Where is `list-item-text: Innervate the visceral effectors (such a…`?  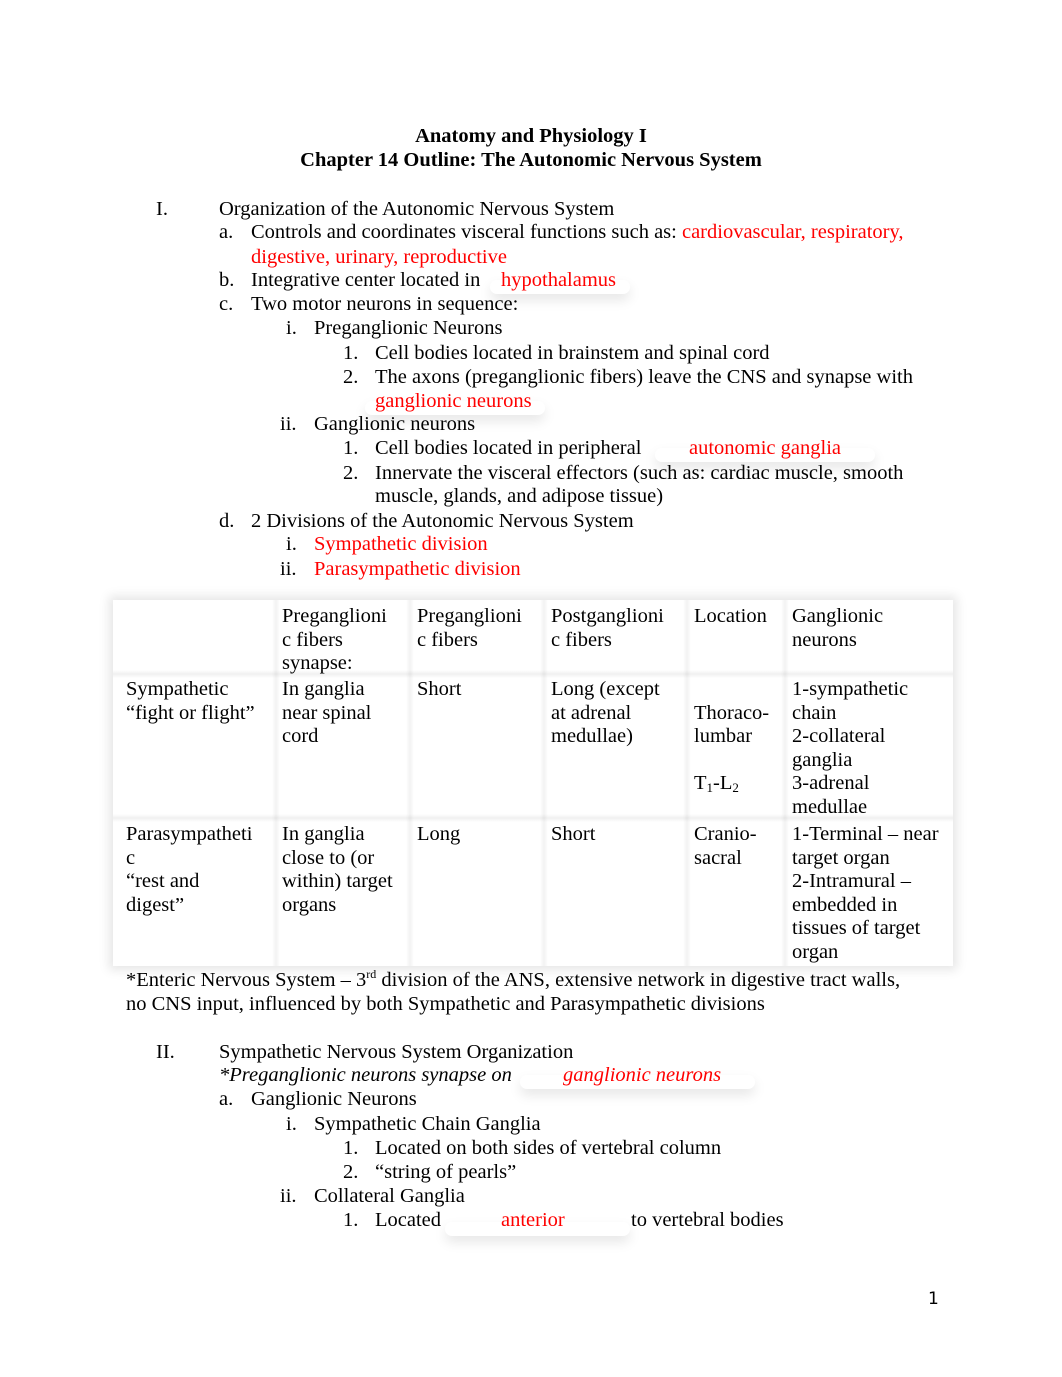 list-item-text: Innervate the visceral effectors (such a… is located at coordinates (639, 473).